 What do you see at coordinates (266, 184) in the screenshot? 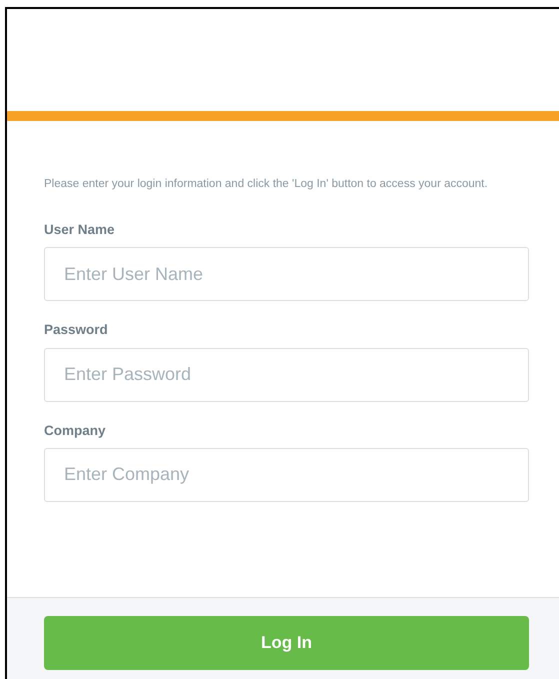
I see `instructions-text: Please enter your login information and click the 'Log In' button to access your account.` at bounding box center [266, 184].